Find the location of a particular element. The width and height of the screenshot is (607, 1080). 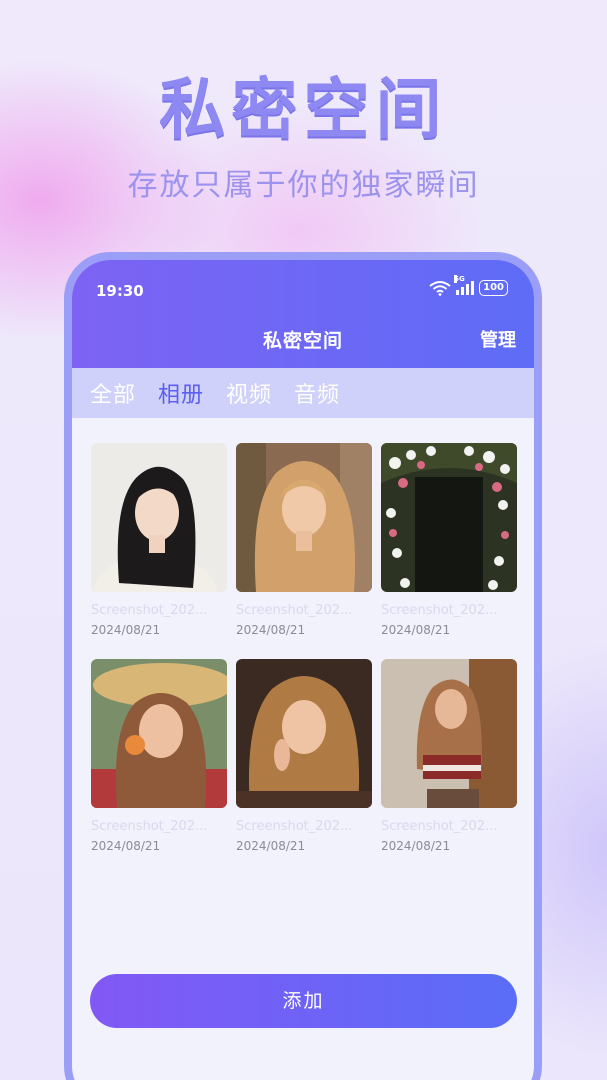

tab-album: 相册 is located at coordinates (181, 393).